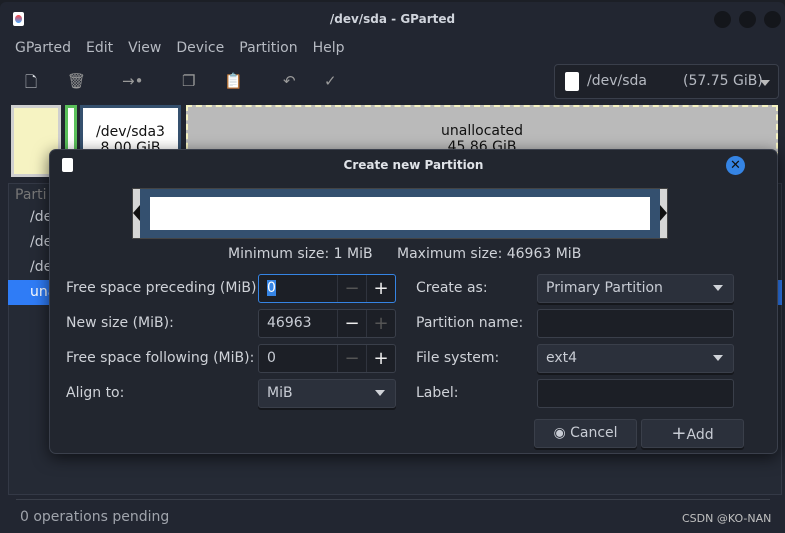  Describe the element at coordinates (43, 48) in the screenshot. I see `menu-gparted: GParted` at that location.